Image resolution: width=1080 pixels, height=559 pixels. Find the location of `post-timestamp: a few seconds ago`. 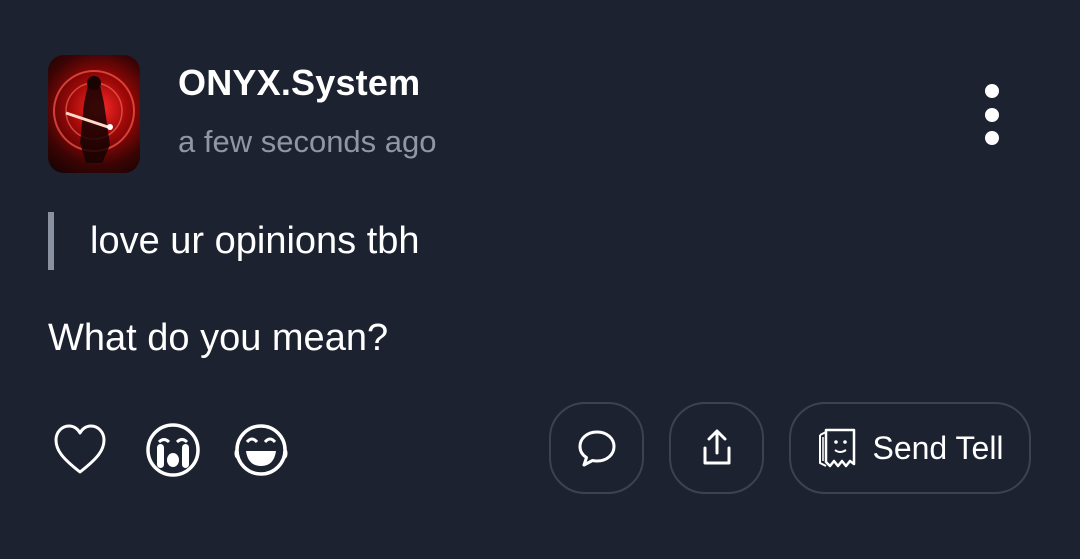

post-timestamp: a few seconds ago is located at coordinates (307, 141).